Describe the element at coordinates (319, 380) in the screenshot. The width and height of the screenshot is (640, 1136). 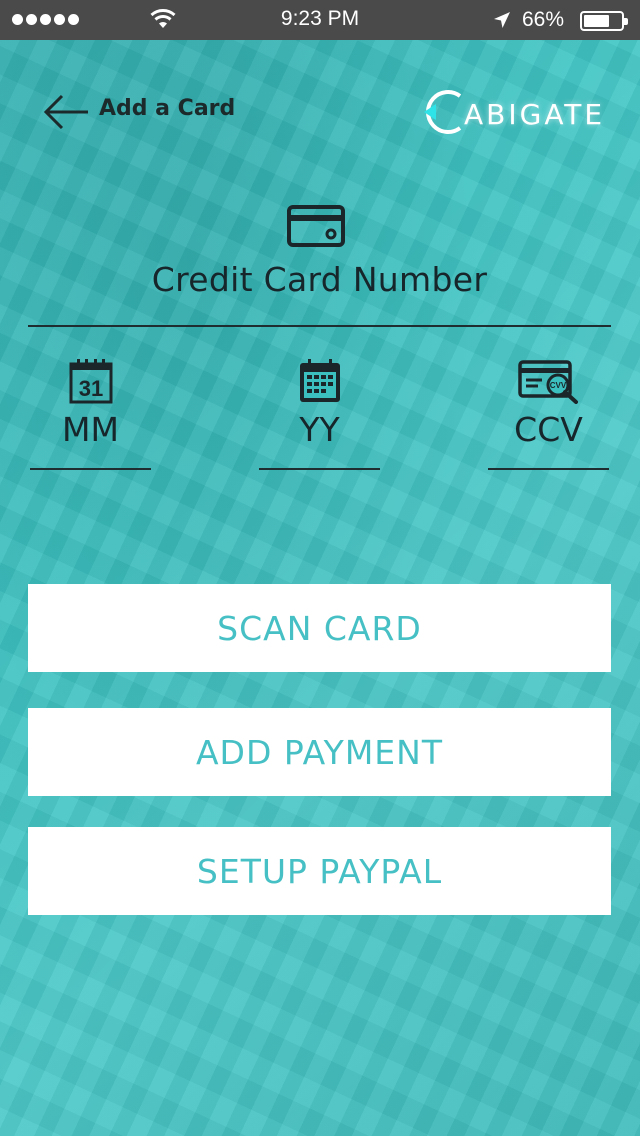
I see `calendar-grid-icon` at that location.